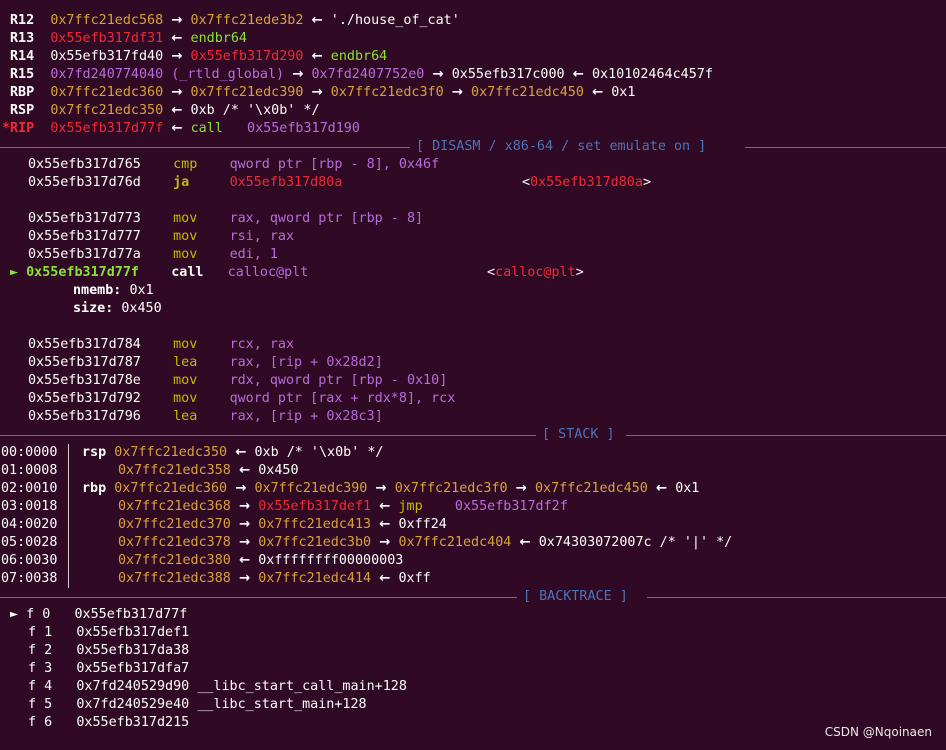  What do you see at coordinates (29, 506) in the screenshot?
I see `stack-row: 03:0018` at bounding box center [29, 506].